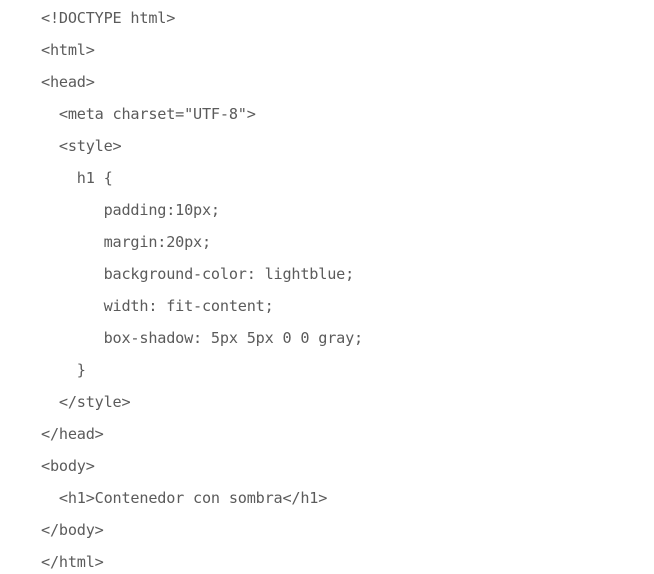 The height and width of the screenshot is (574, 654). What do you see at coordinates (130, 210) in the screenshot?
I see `code-line-padding: padding:10px;` at bounding box center [130, 210].